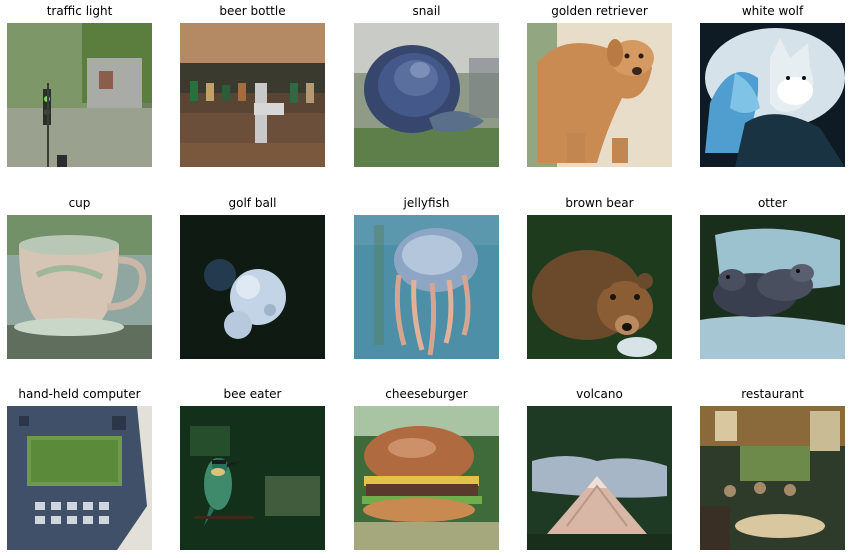 The image size is (851, 558). Describe the element at coordinates (426, 11) in the screenshot. I see `tile-caption: snail` at that location.